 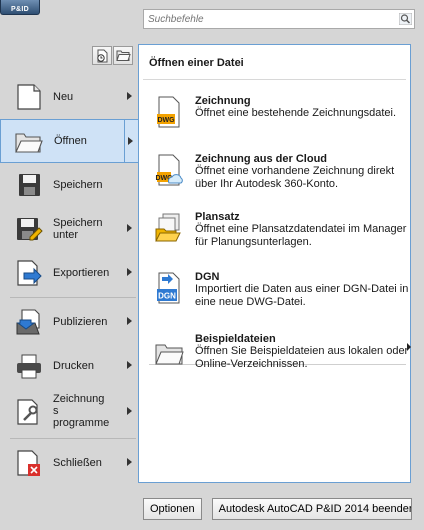 What do you see at coordinates (166, 120) in the screenshot?
I see `dwg-icon-text: DWG` at bounding box center [166, 120].